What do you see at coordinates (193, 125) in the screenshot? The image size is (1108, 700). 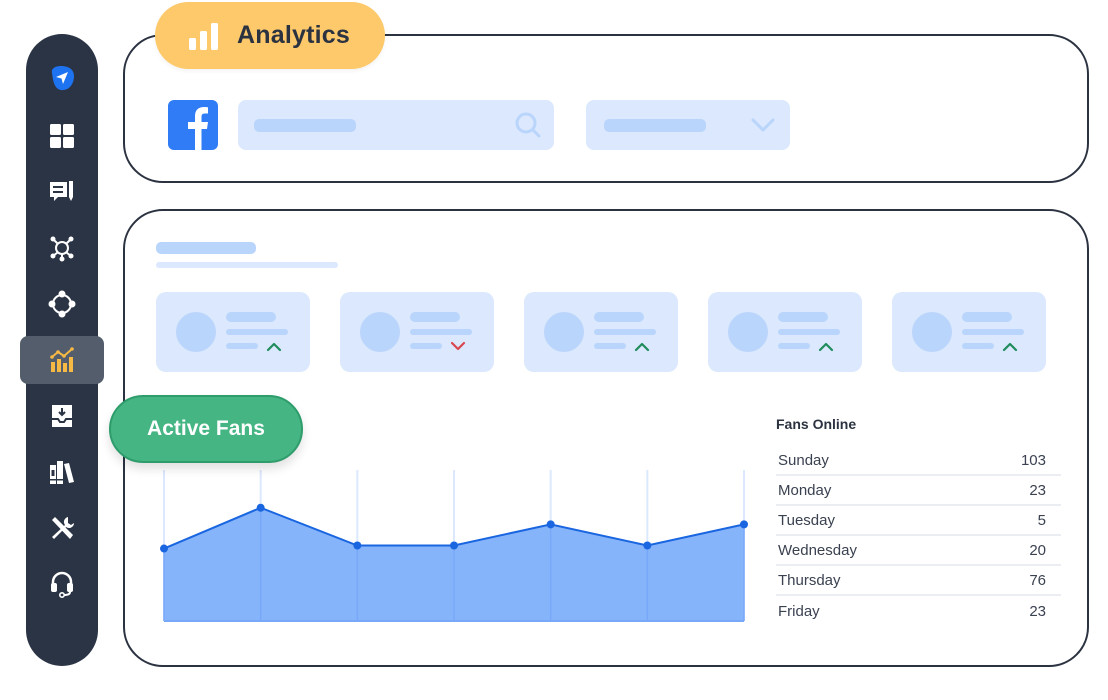 I see `facebook-icon` at bounding box center [193, 125].